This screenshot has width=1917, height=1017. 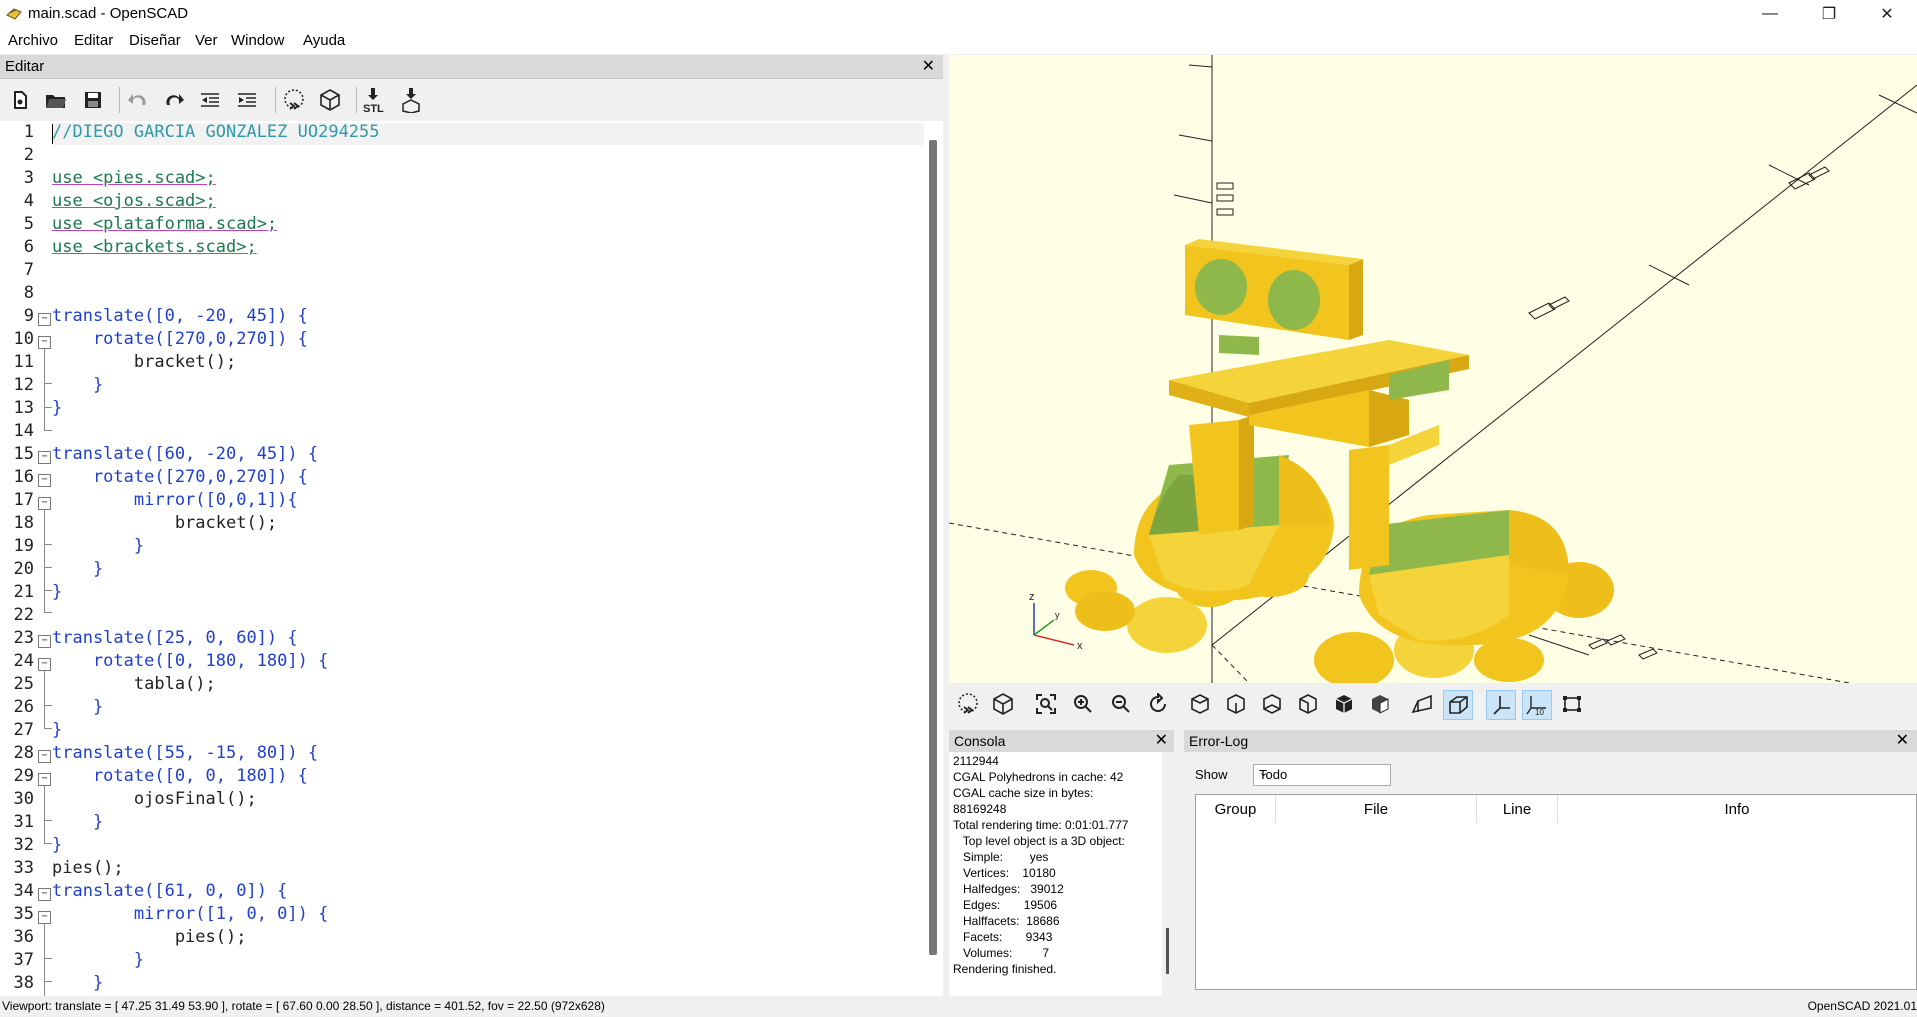 What do you see at coordinates (411, 100) in the screenshot?
I see `send-to-printer-icon` at bounding box center [411, 100].